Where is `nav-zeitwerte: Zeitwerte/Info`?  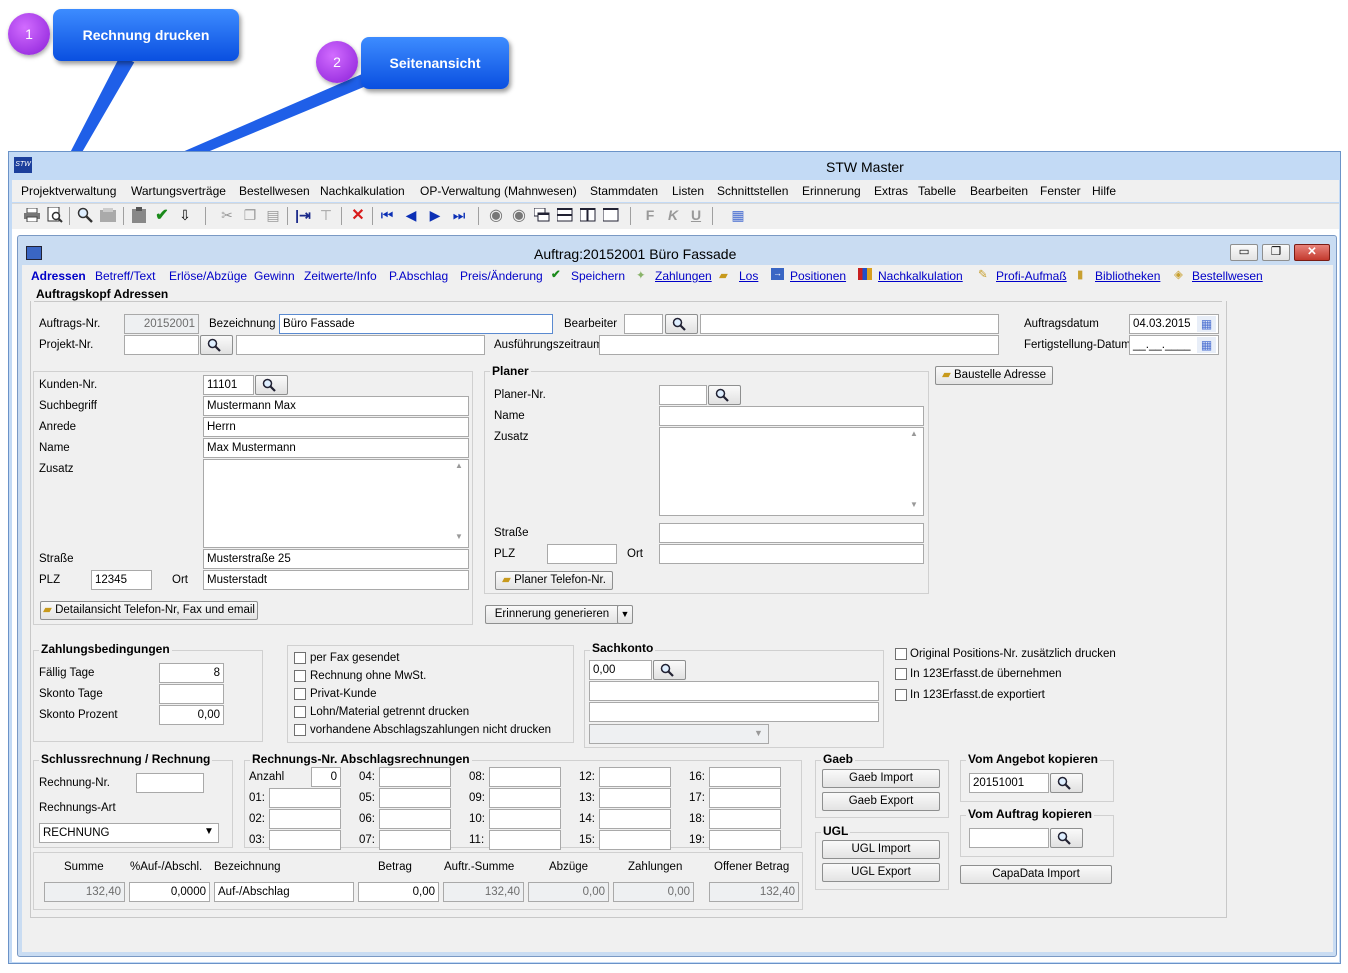 nav-zeitwerte: Zeitwerte/Info is located at coordinates (340, 276).